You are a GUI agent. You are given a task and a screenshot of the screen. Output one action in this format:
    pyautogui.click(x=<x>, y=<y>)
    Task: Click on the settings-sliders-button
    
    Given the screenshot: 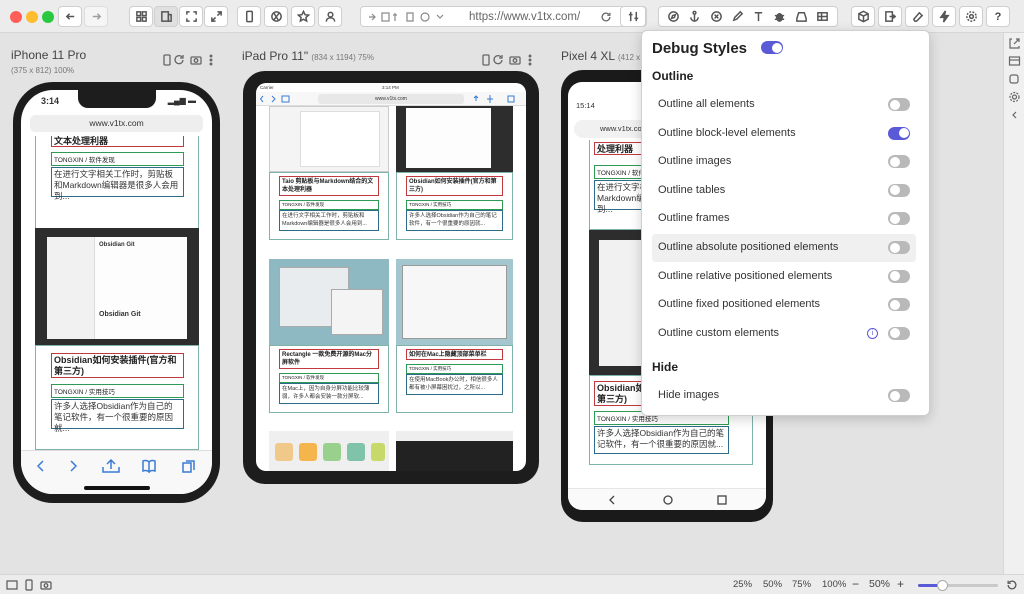 What is the action you would take?
    pyautogui.click(x=633, y=16)
    